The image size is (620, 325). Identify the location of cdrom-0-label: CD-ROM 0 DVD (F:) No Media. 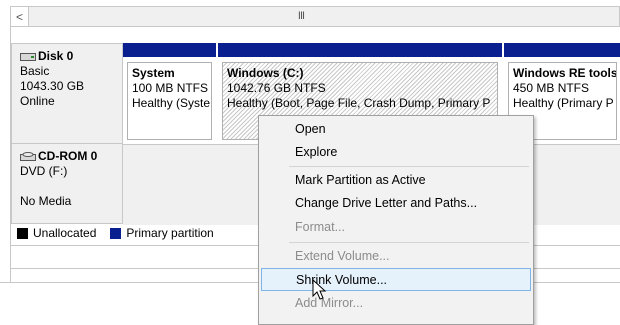
(67, 184).